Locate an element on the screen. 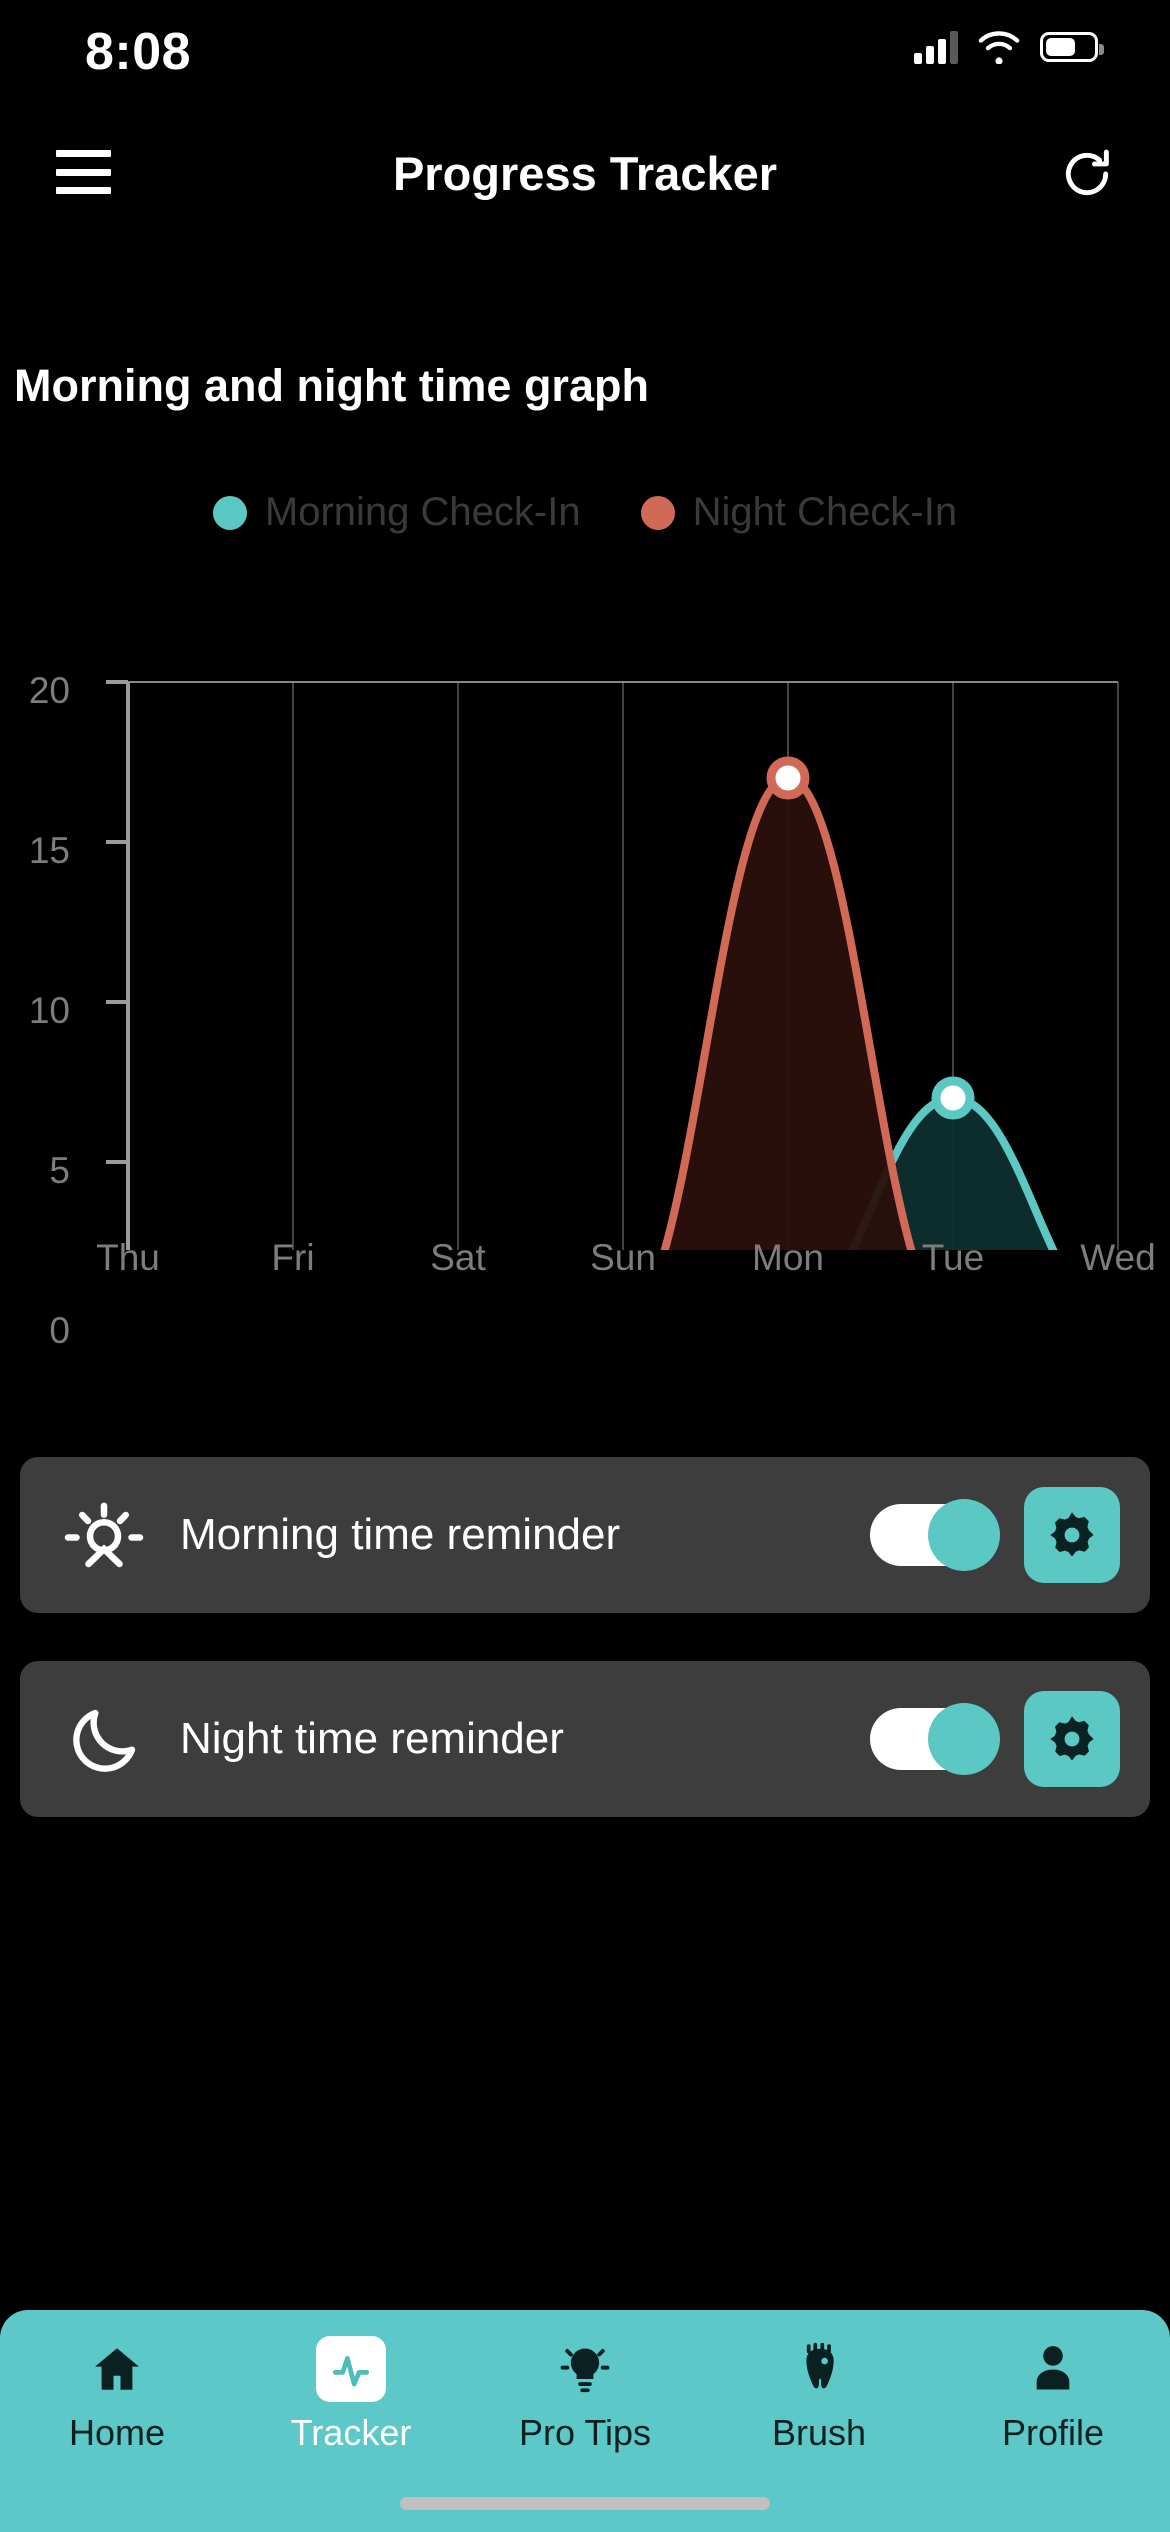 This screenshot has width=1170, height=2532. x-axis-label-wed: Wed is located at coordinates (1118, 1257).